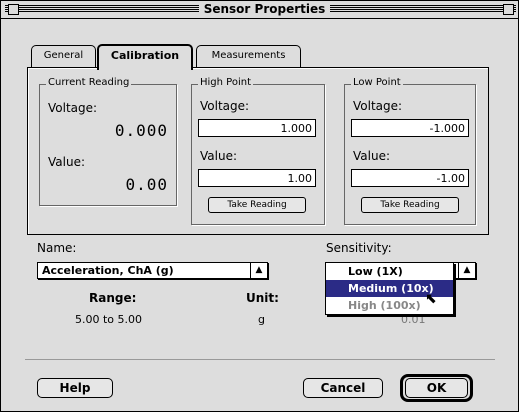 The width and height of the screenshot is (519, 412). Describe the element at coordinates (73, 108) in the screenshot. I see `current-voltage-label: Voltage:` at that location.